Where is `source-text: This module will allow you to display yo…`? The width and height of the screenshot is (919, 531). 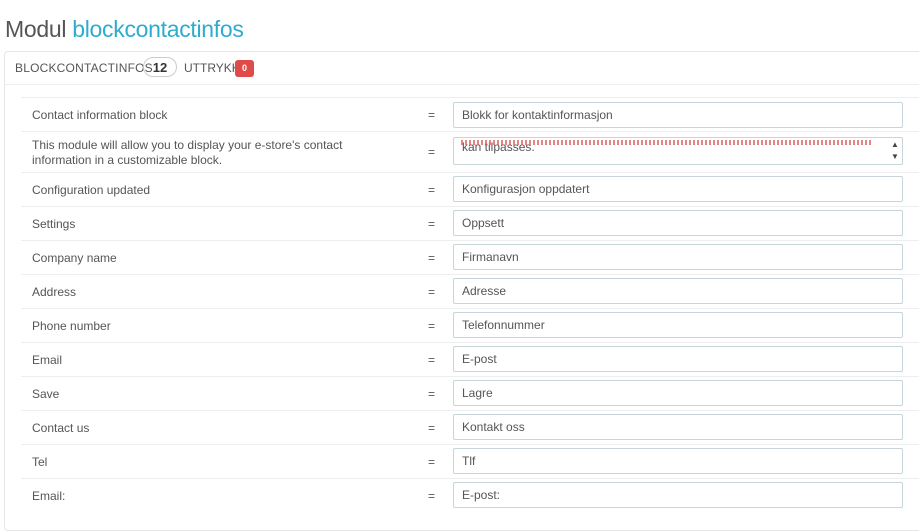 source-text: This module will allow you to display yo… is located at coordinates (187, 152).